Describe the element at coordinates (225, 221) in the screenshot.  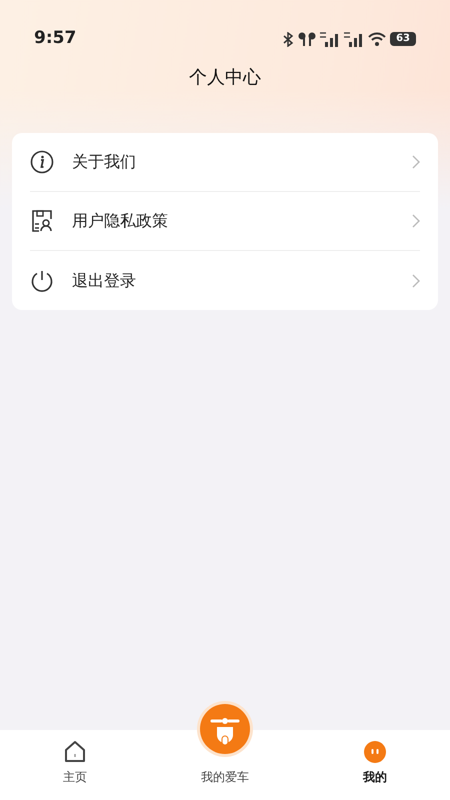
I see `menu-item: 用户隐私政策` at that location.